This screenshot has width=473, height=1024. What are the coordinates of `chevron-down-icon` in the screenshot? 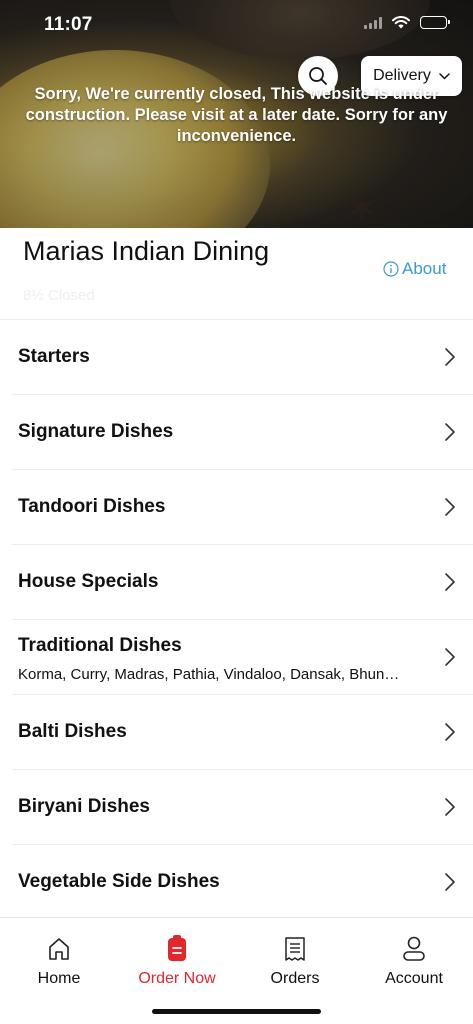 It's located at (444, 75).